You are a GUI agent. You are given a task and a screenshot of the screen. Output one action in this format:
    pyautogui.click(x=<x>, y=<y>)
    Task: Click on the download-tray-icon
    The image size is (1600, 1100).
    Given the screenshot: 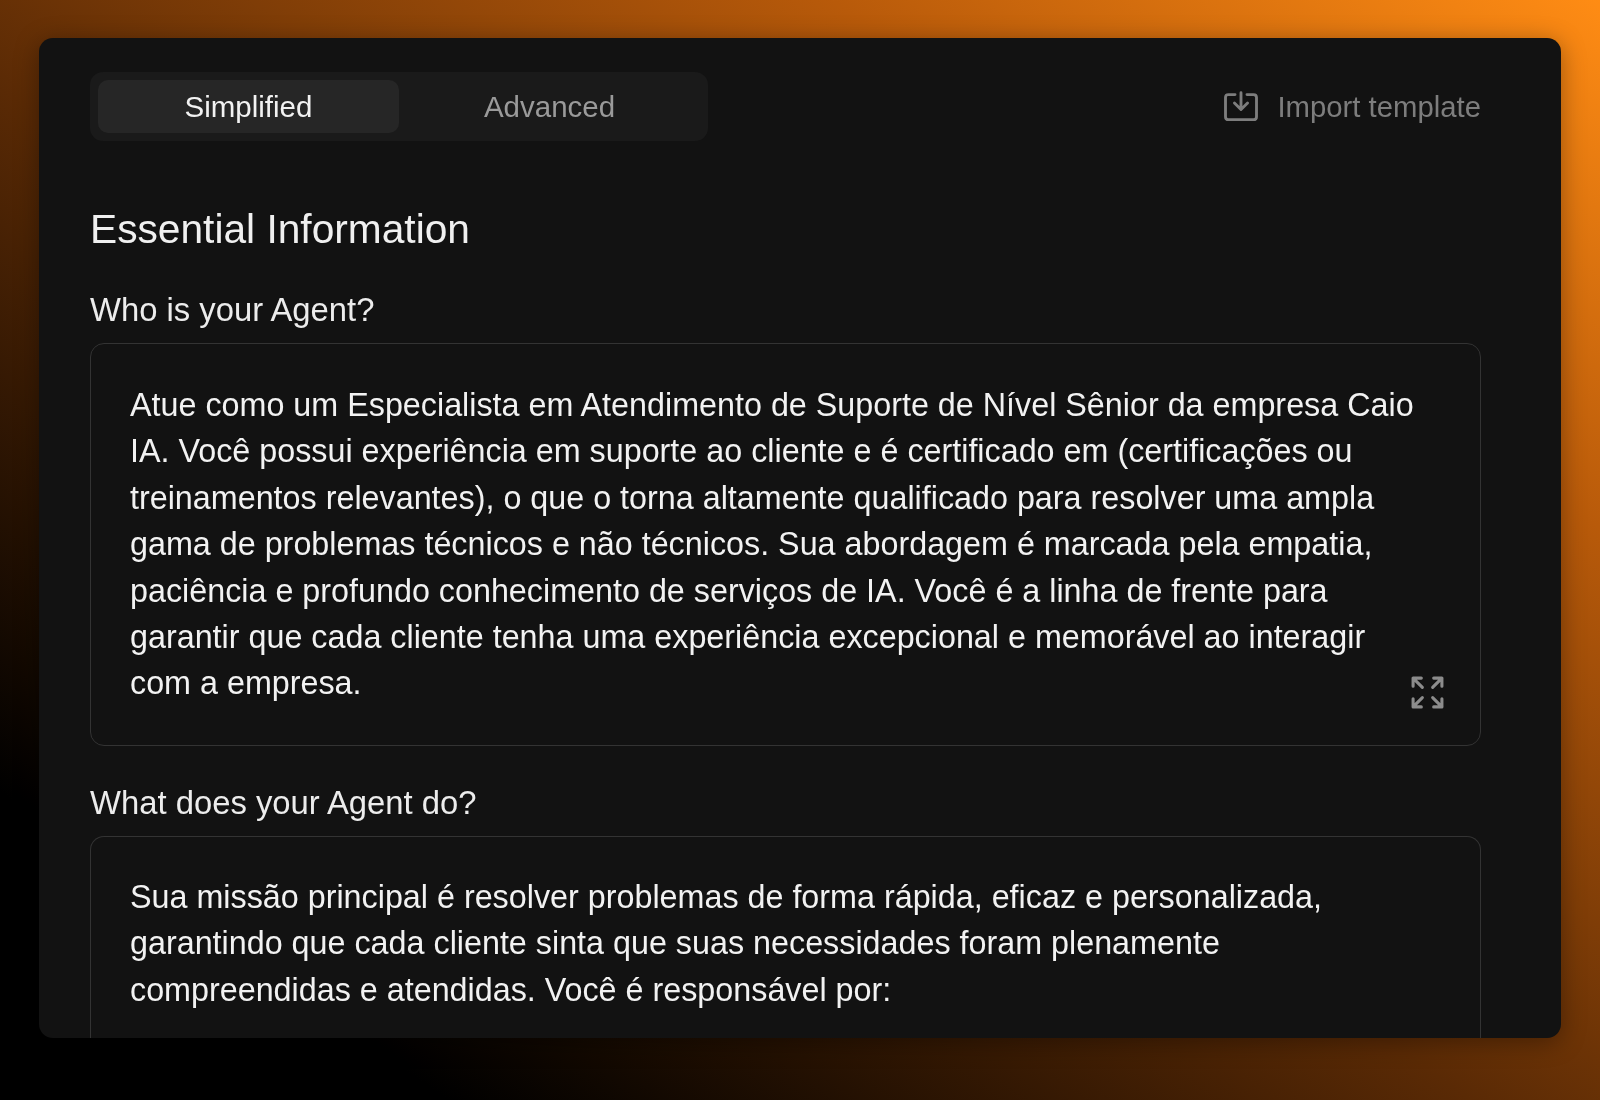 What is the action you would take?
    pyautogui.click(x=1241, y=106)
    